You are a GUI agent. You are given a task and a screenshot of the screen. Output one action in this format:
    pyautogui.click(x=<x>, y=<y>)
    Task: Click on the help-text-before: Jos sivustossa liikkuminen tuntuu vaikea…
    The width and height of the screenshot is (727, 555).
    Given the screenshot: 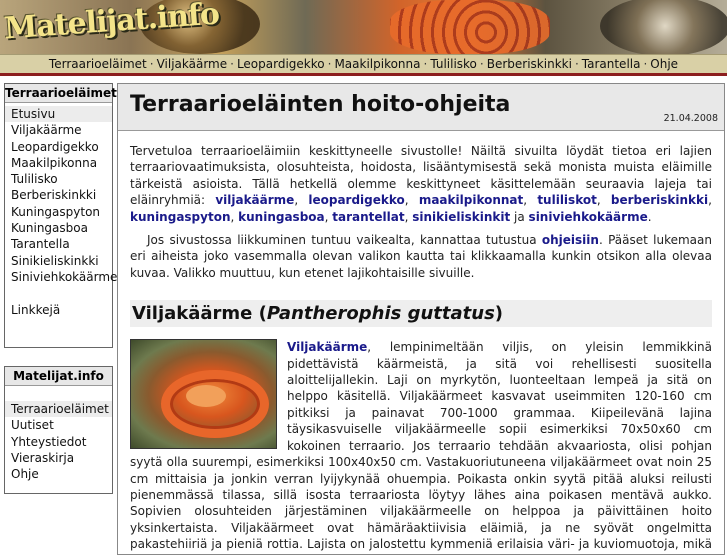 What is the action you would take?
    pyautogui.click(x=344, y=240)
    